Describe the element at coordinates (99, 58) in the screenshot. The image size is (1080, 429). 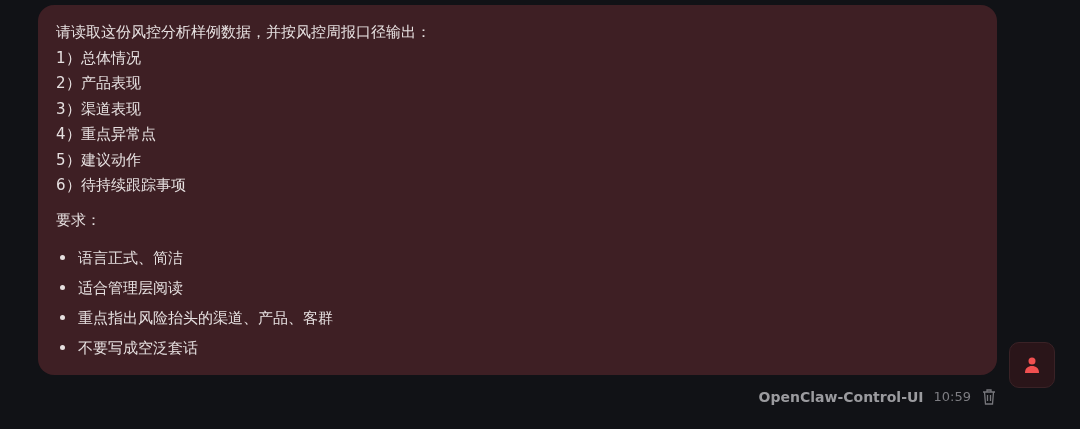
I see `list-item: 1）总体情况` at that location.